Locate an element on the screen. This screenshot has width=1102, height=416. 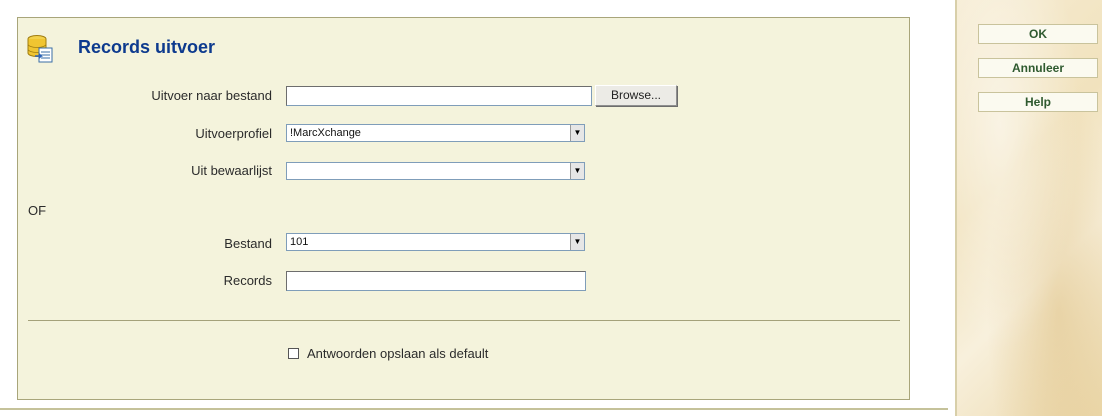
footer-divider is located at coordinates (474, 409).